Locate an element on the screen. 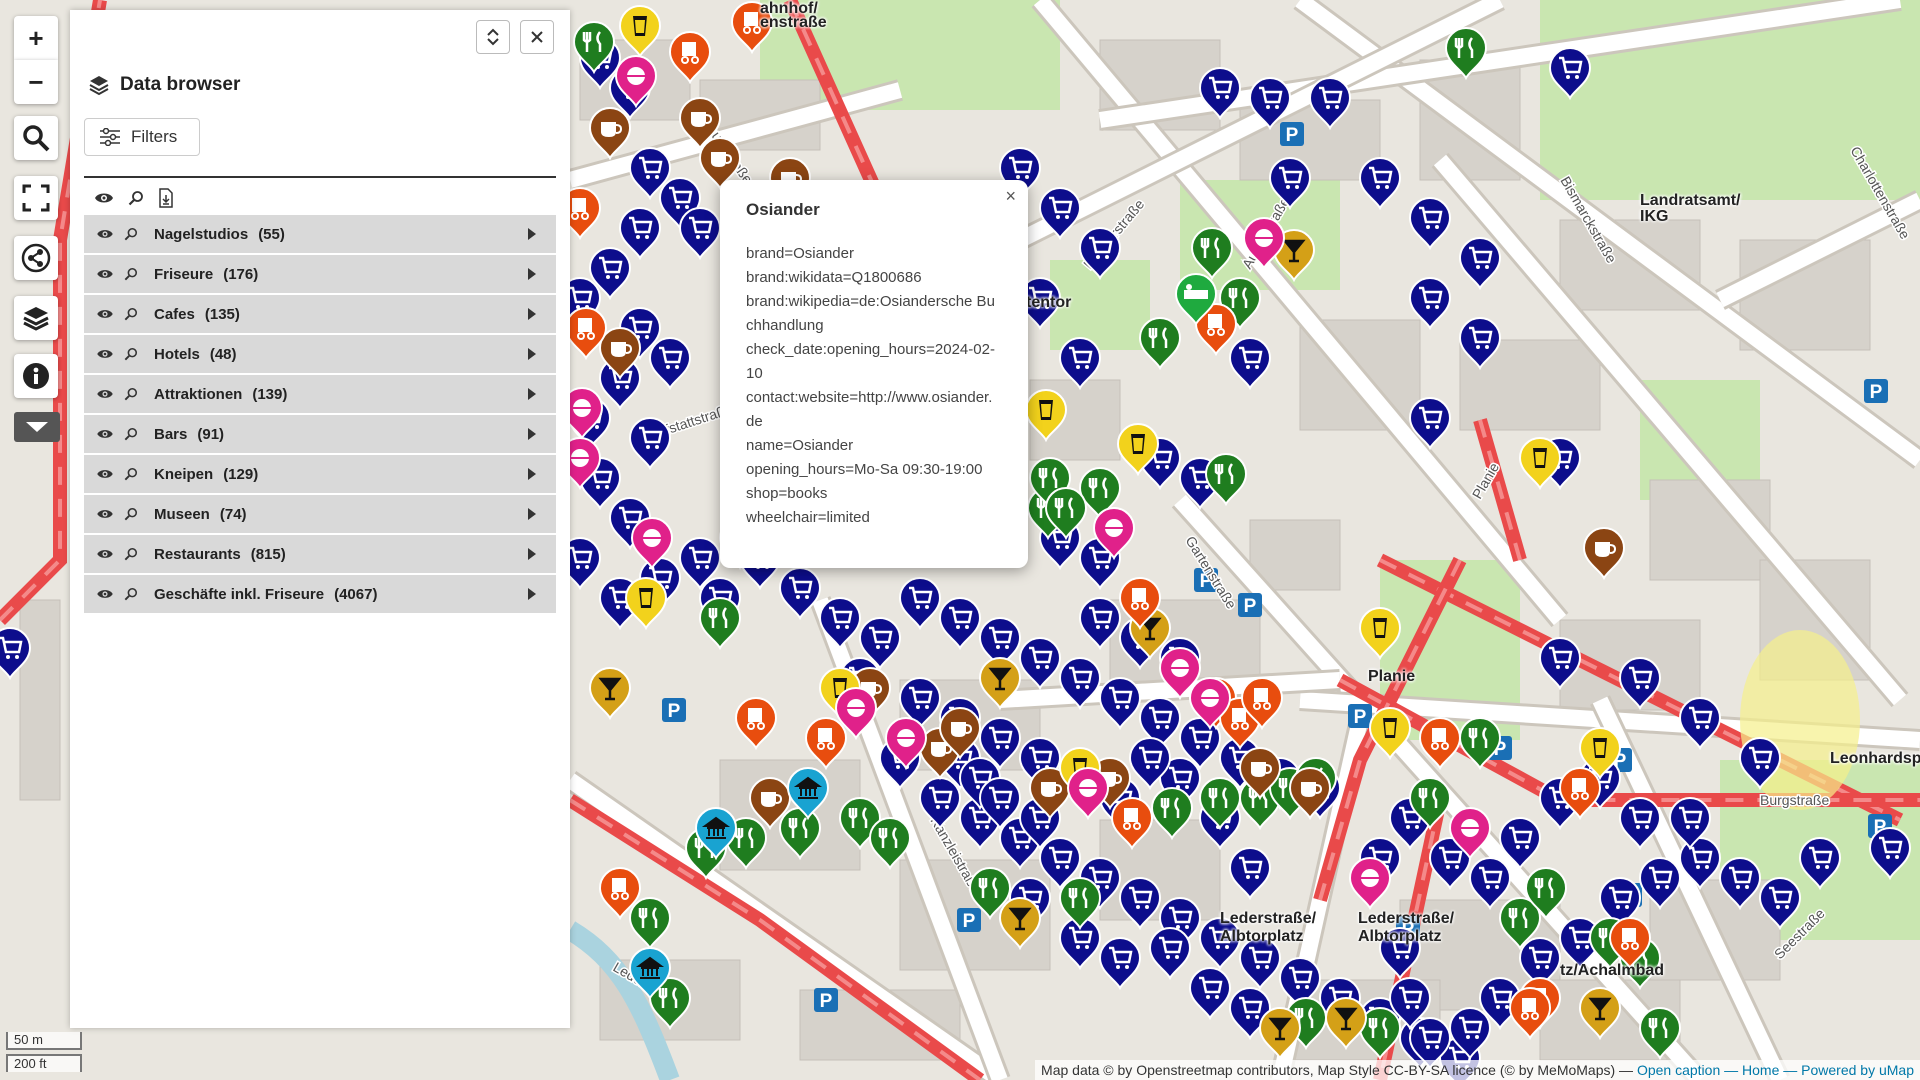 The width and height of the screenshot is (1920, 1080). info-button is located at coordinates (36, 376).